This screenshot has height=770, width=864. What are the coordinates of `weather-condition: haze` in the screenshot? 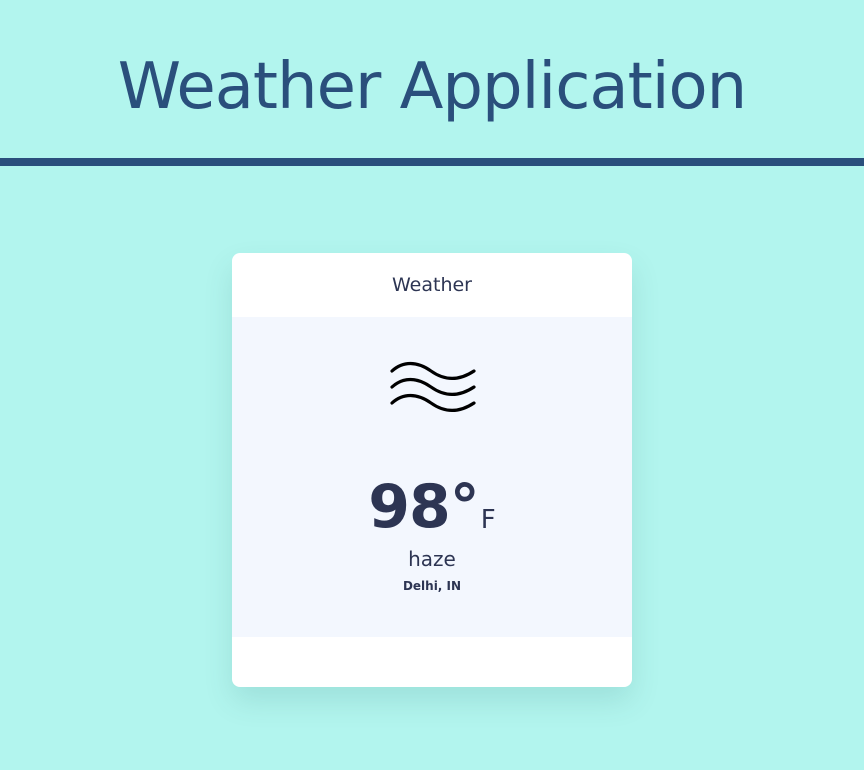 It's located at (432, 559).